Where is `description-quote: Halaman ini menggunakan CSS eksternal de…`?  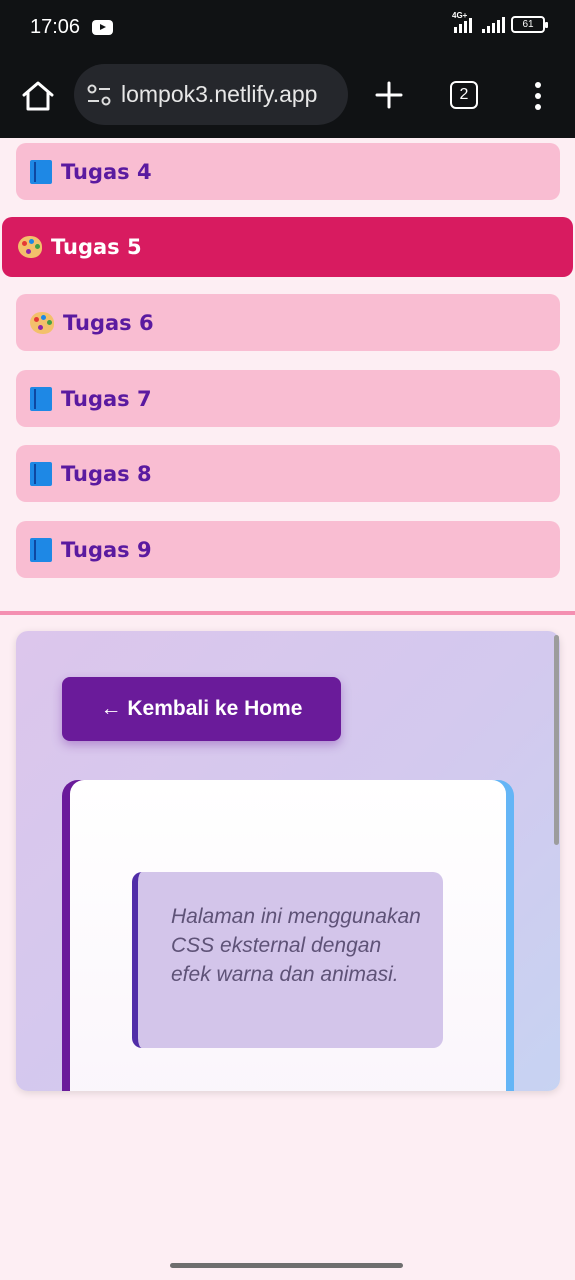
description-quote: Halaman ini menggunakan CSS eksternal de… is located at coordinates (287, 960).